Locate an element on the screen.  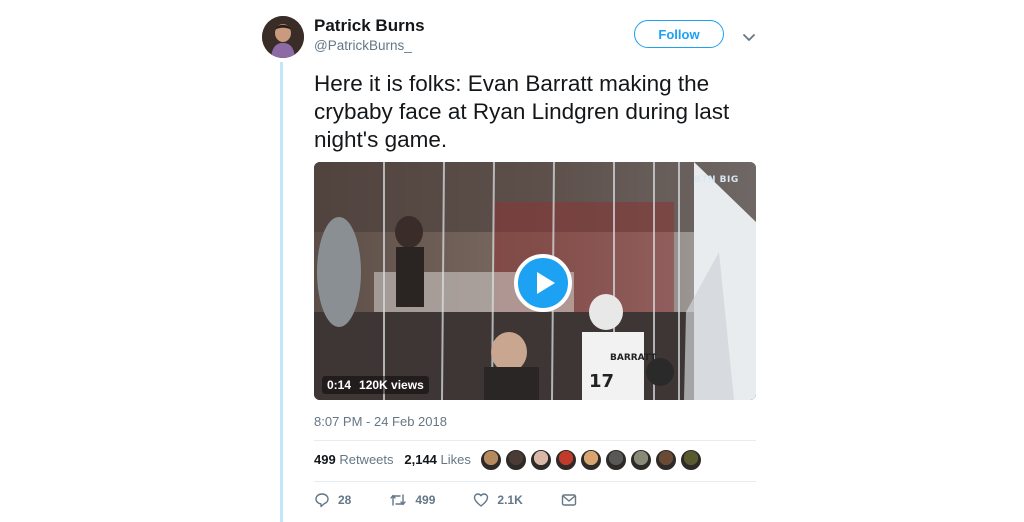
retweets-label: Retweets is located at coordinates (366, 459).